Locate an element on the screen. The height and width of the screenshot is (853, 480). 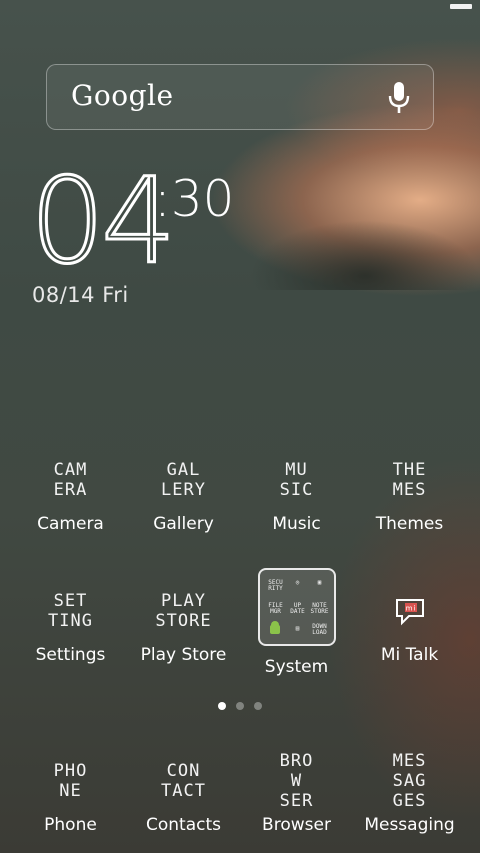
app-mi-talk: mi Mi Talk is located at coordinates (409, 623).